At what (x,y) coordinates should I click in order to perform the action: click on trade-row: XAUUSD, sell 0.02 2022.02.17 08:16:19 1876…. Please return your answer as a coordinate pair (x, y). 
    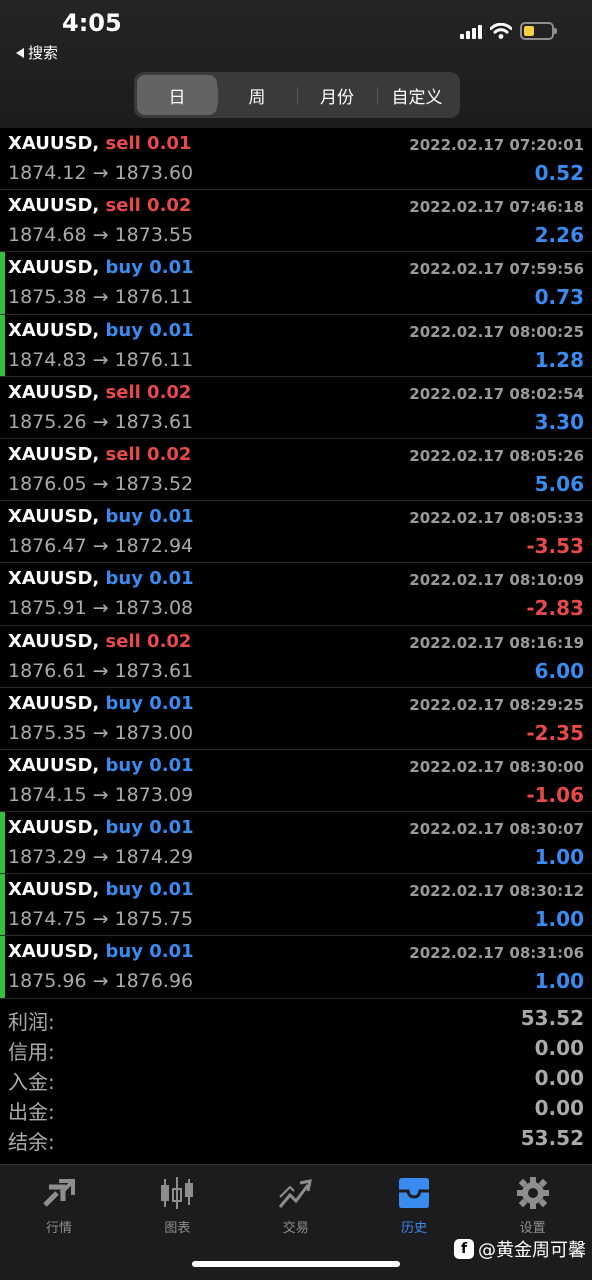
    Looking at the image, I should click on (296, 657).